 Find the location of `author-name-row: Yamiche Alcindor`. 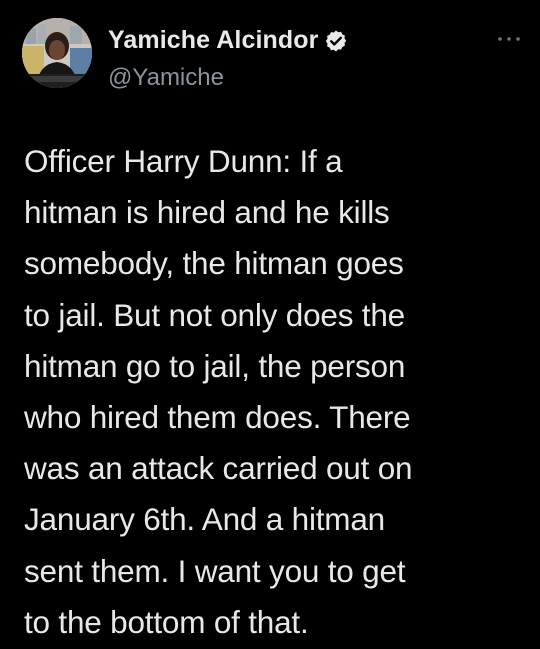

author-name-row: Yamiche Alcindor is located at coordinates (228, 40).